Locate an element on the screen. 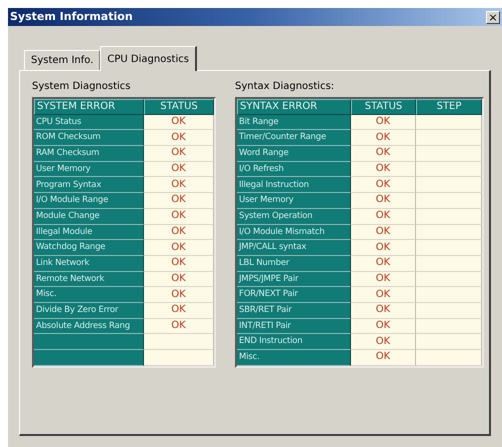 The image size is (502, 447). table-cell: FOR/NEXT Pair is located at coordinates (294, 295).